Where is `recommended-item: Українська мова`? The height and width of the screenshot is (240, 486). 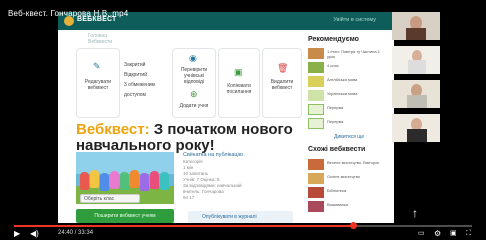 recommended-item: Українська мова is located at coordinates (351, 96).